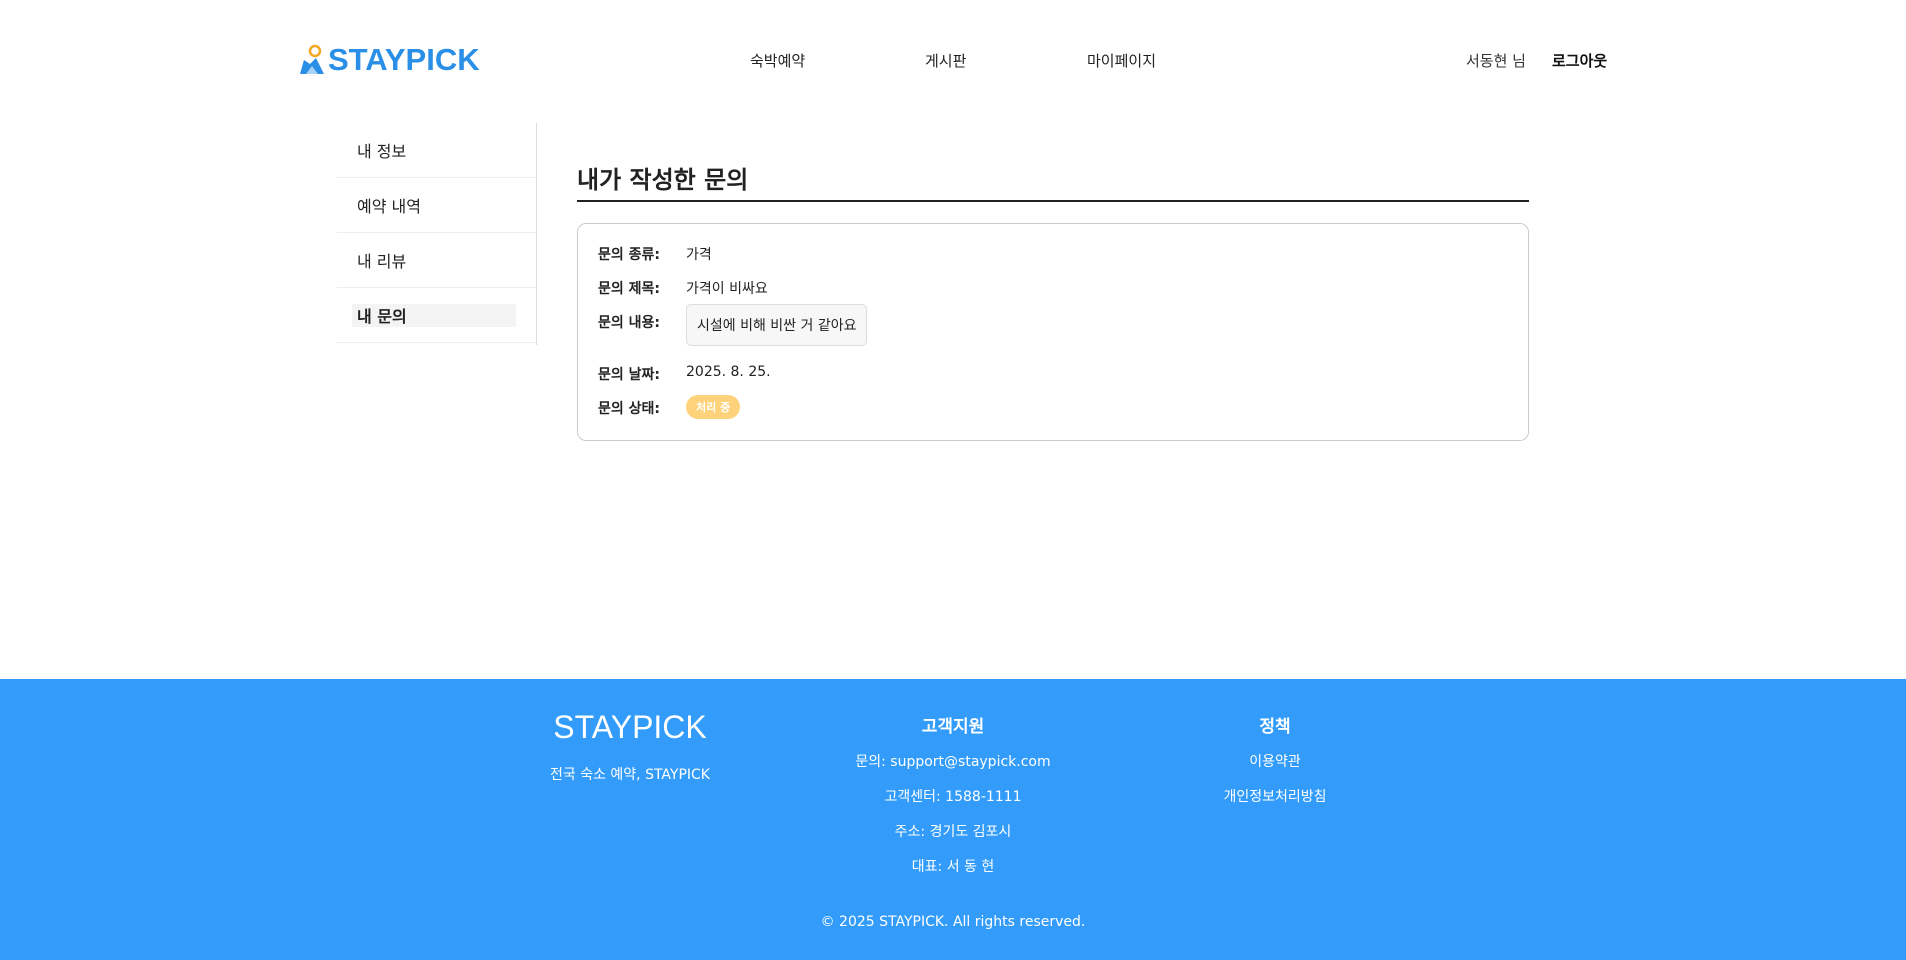 The height and width of the screenshot is (960, 1906). What do you see at coordinates (1496, 61) in the screenshot?
I see `user-name: 서동현 님` at bounding box center [1496, 61].